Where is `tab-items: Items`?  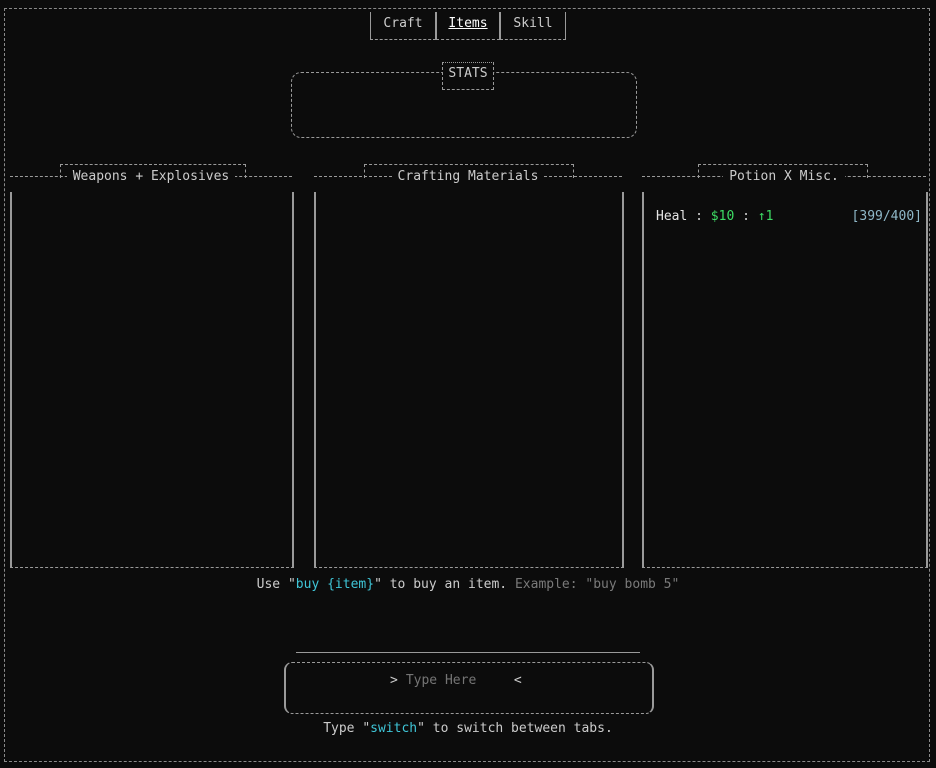
tab-items: Items is located at coordinates (468, 26).